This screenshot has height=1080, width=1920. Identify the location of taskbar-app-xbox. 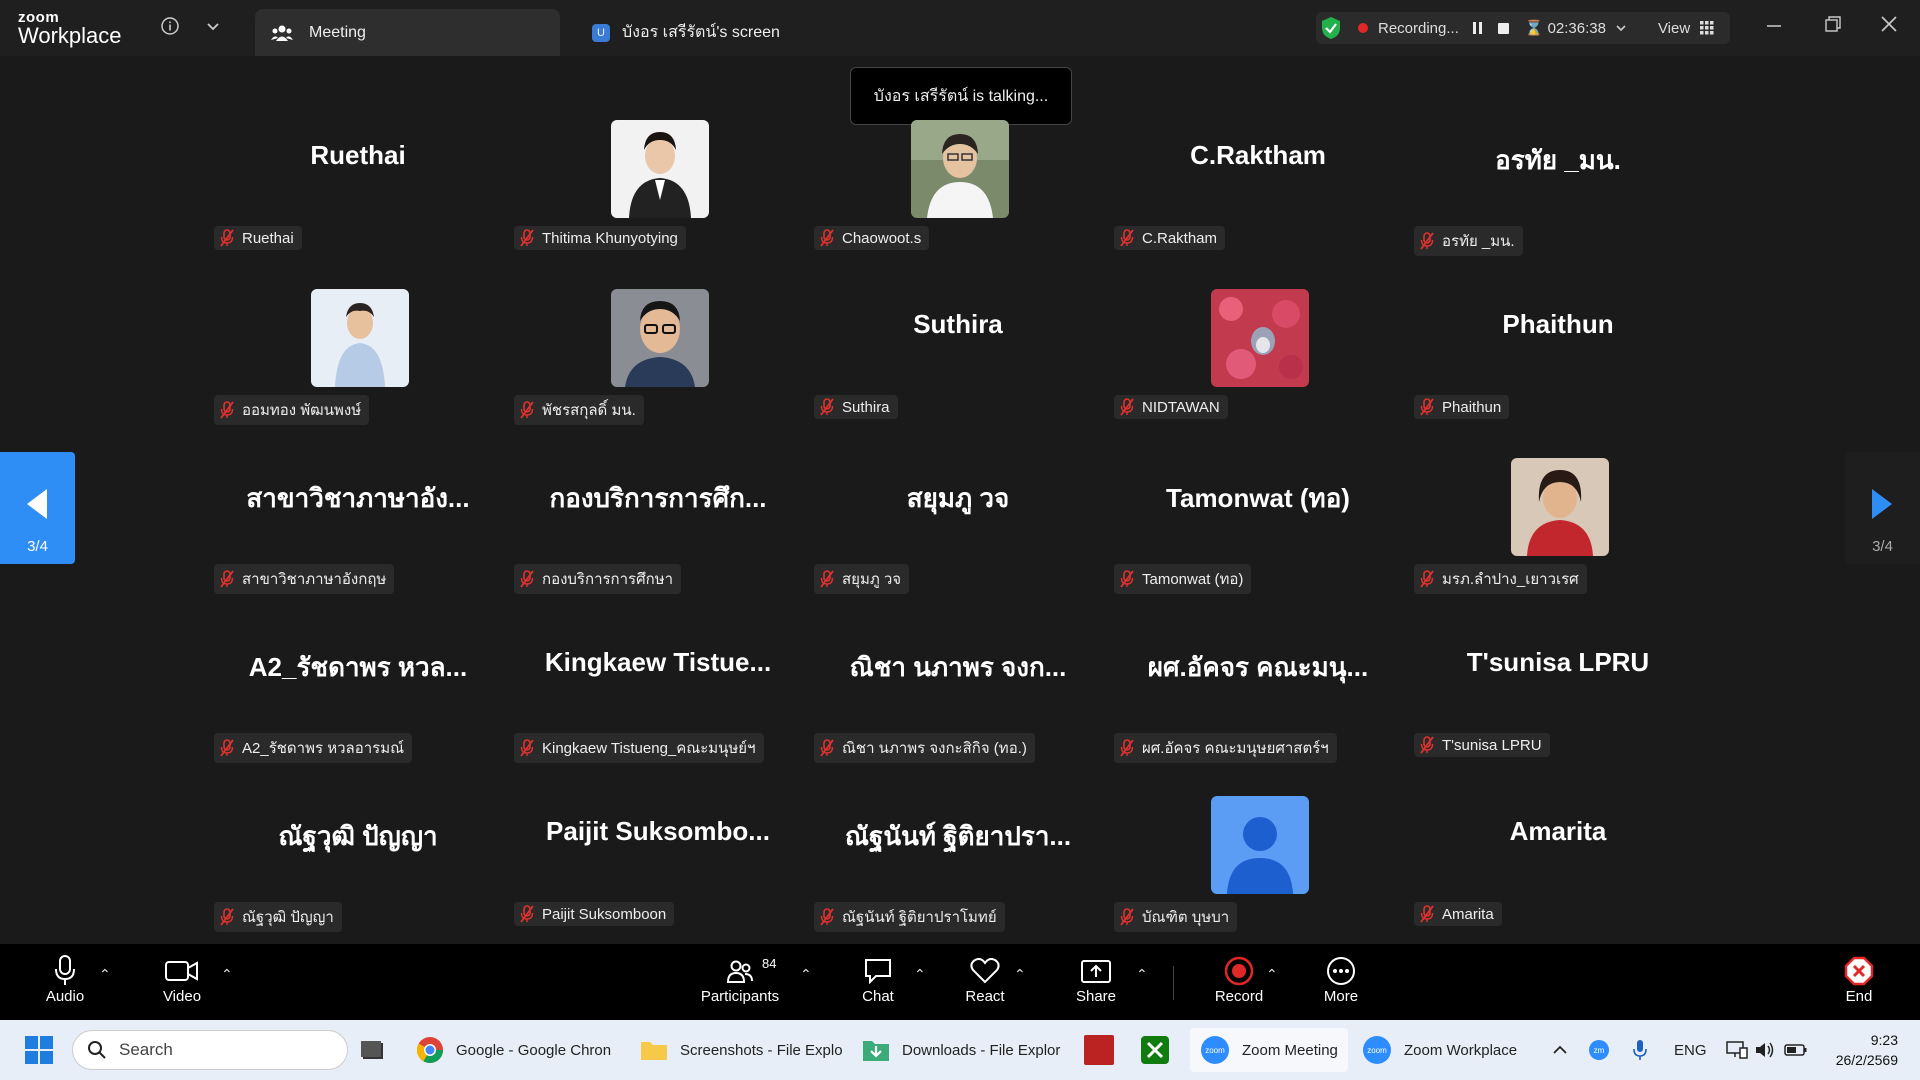
(1155, 1050).